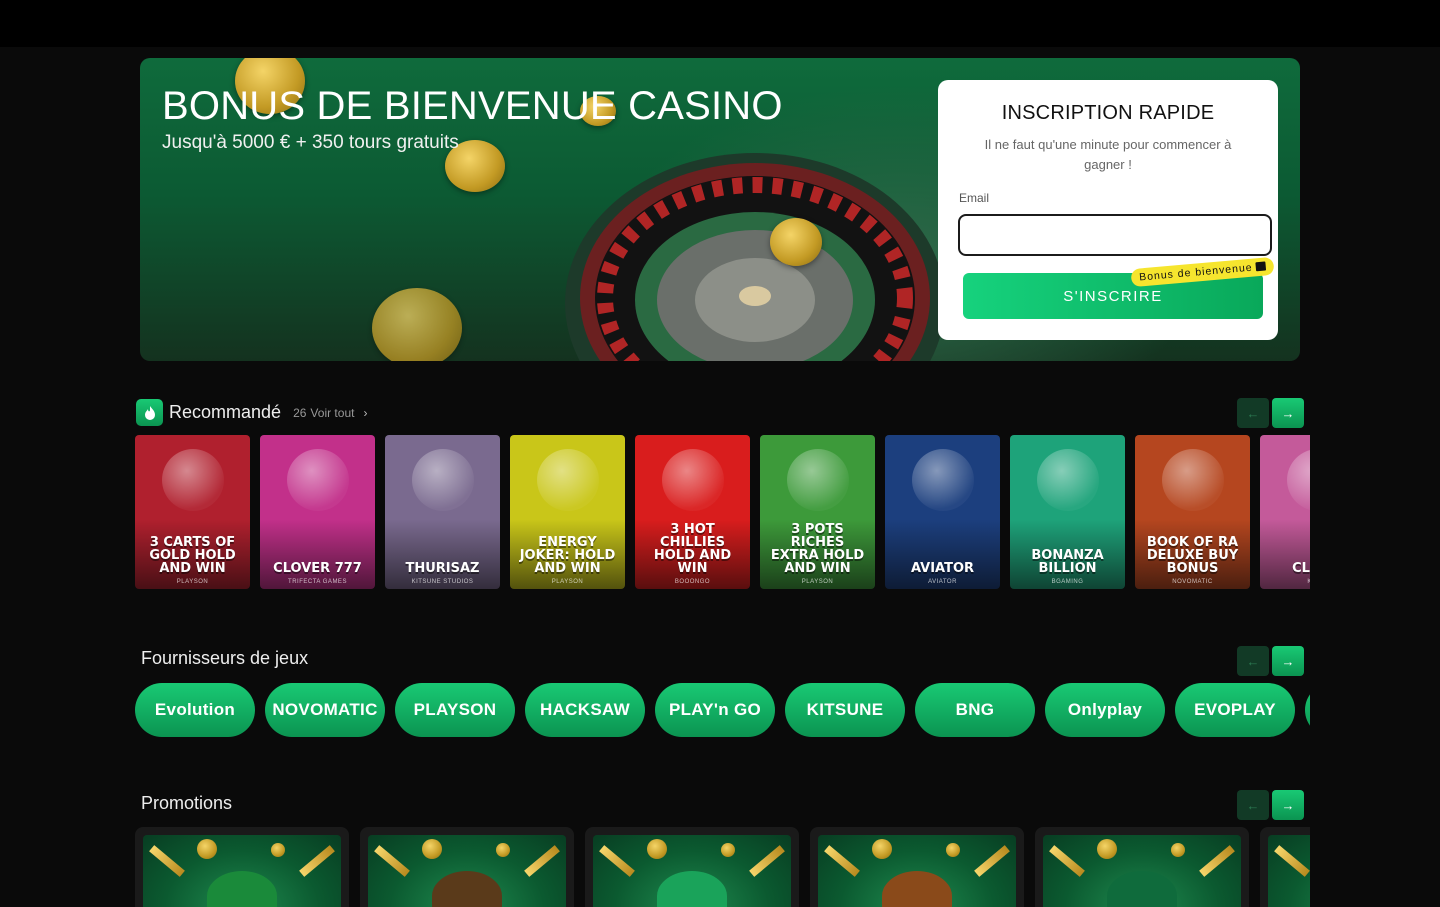  I want to click on promotions-carousel, so click(722, 867).